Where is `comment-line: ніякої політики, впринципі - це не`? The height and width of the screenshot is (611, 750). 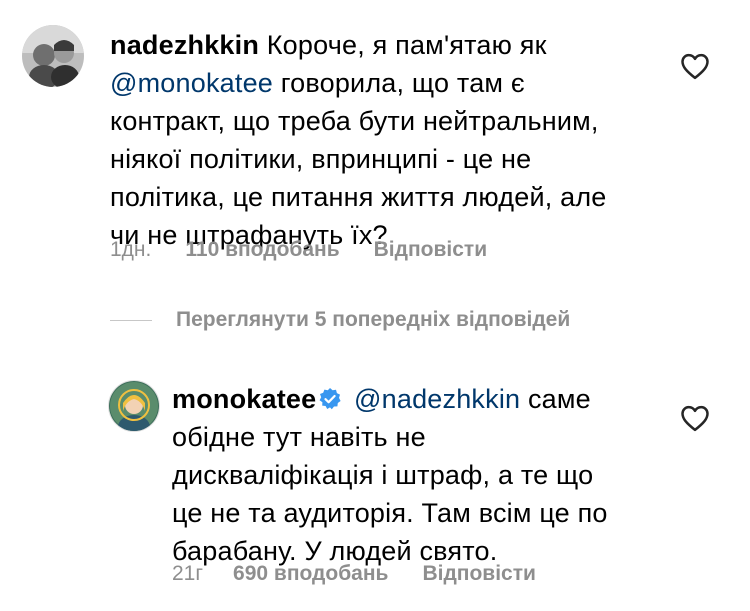 comment-line: ніякої політики, впринципі - це не is located at coordinates (321, 159).